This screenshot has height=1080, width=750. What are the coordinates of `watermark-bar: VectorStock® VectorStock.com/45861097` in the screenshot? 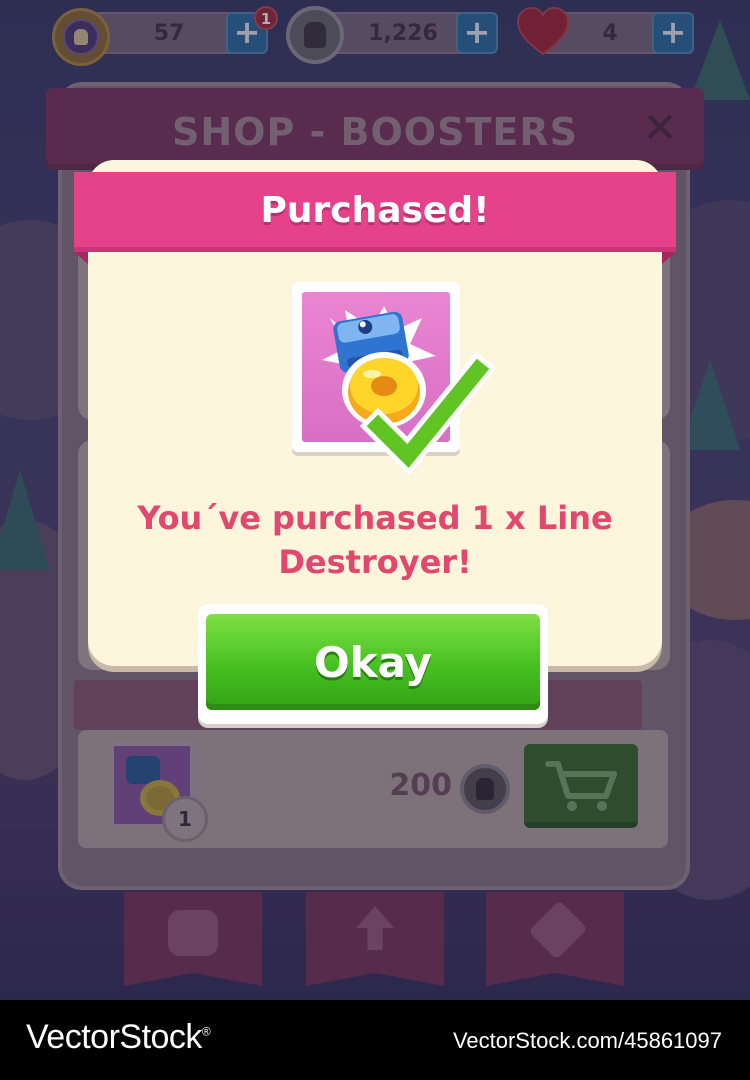 It's located at (375, 1040).